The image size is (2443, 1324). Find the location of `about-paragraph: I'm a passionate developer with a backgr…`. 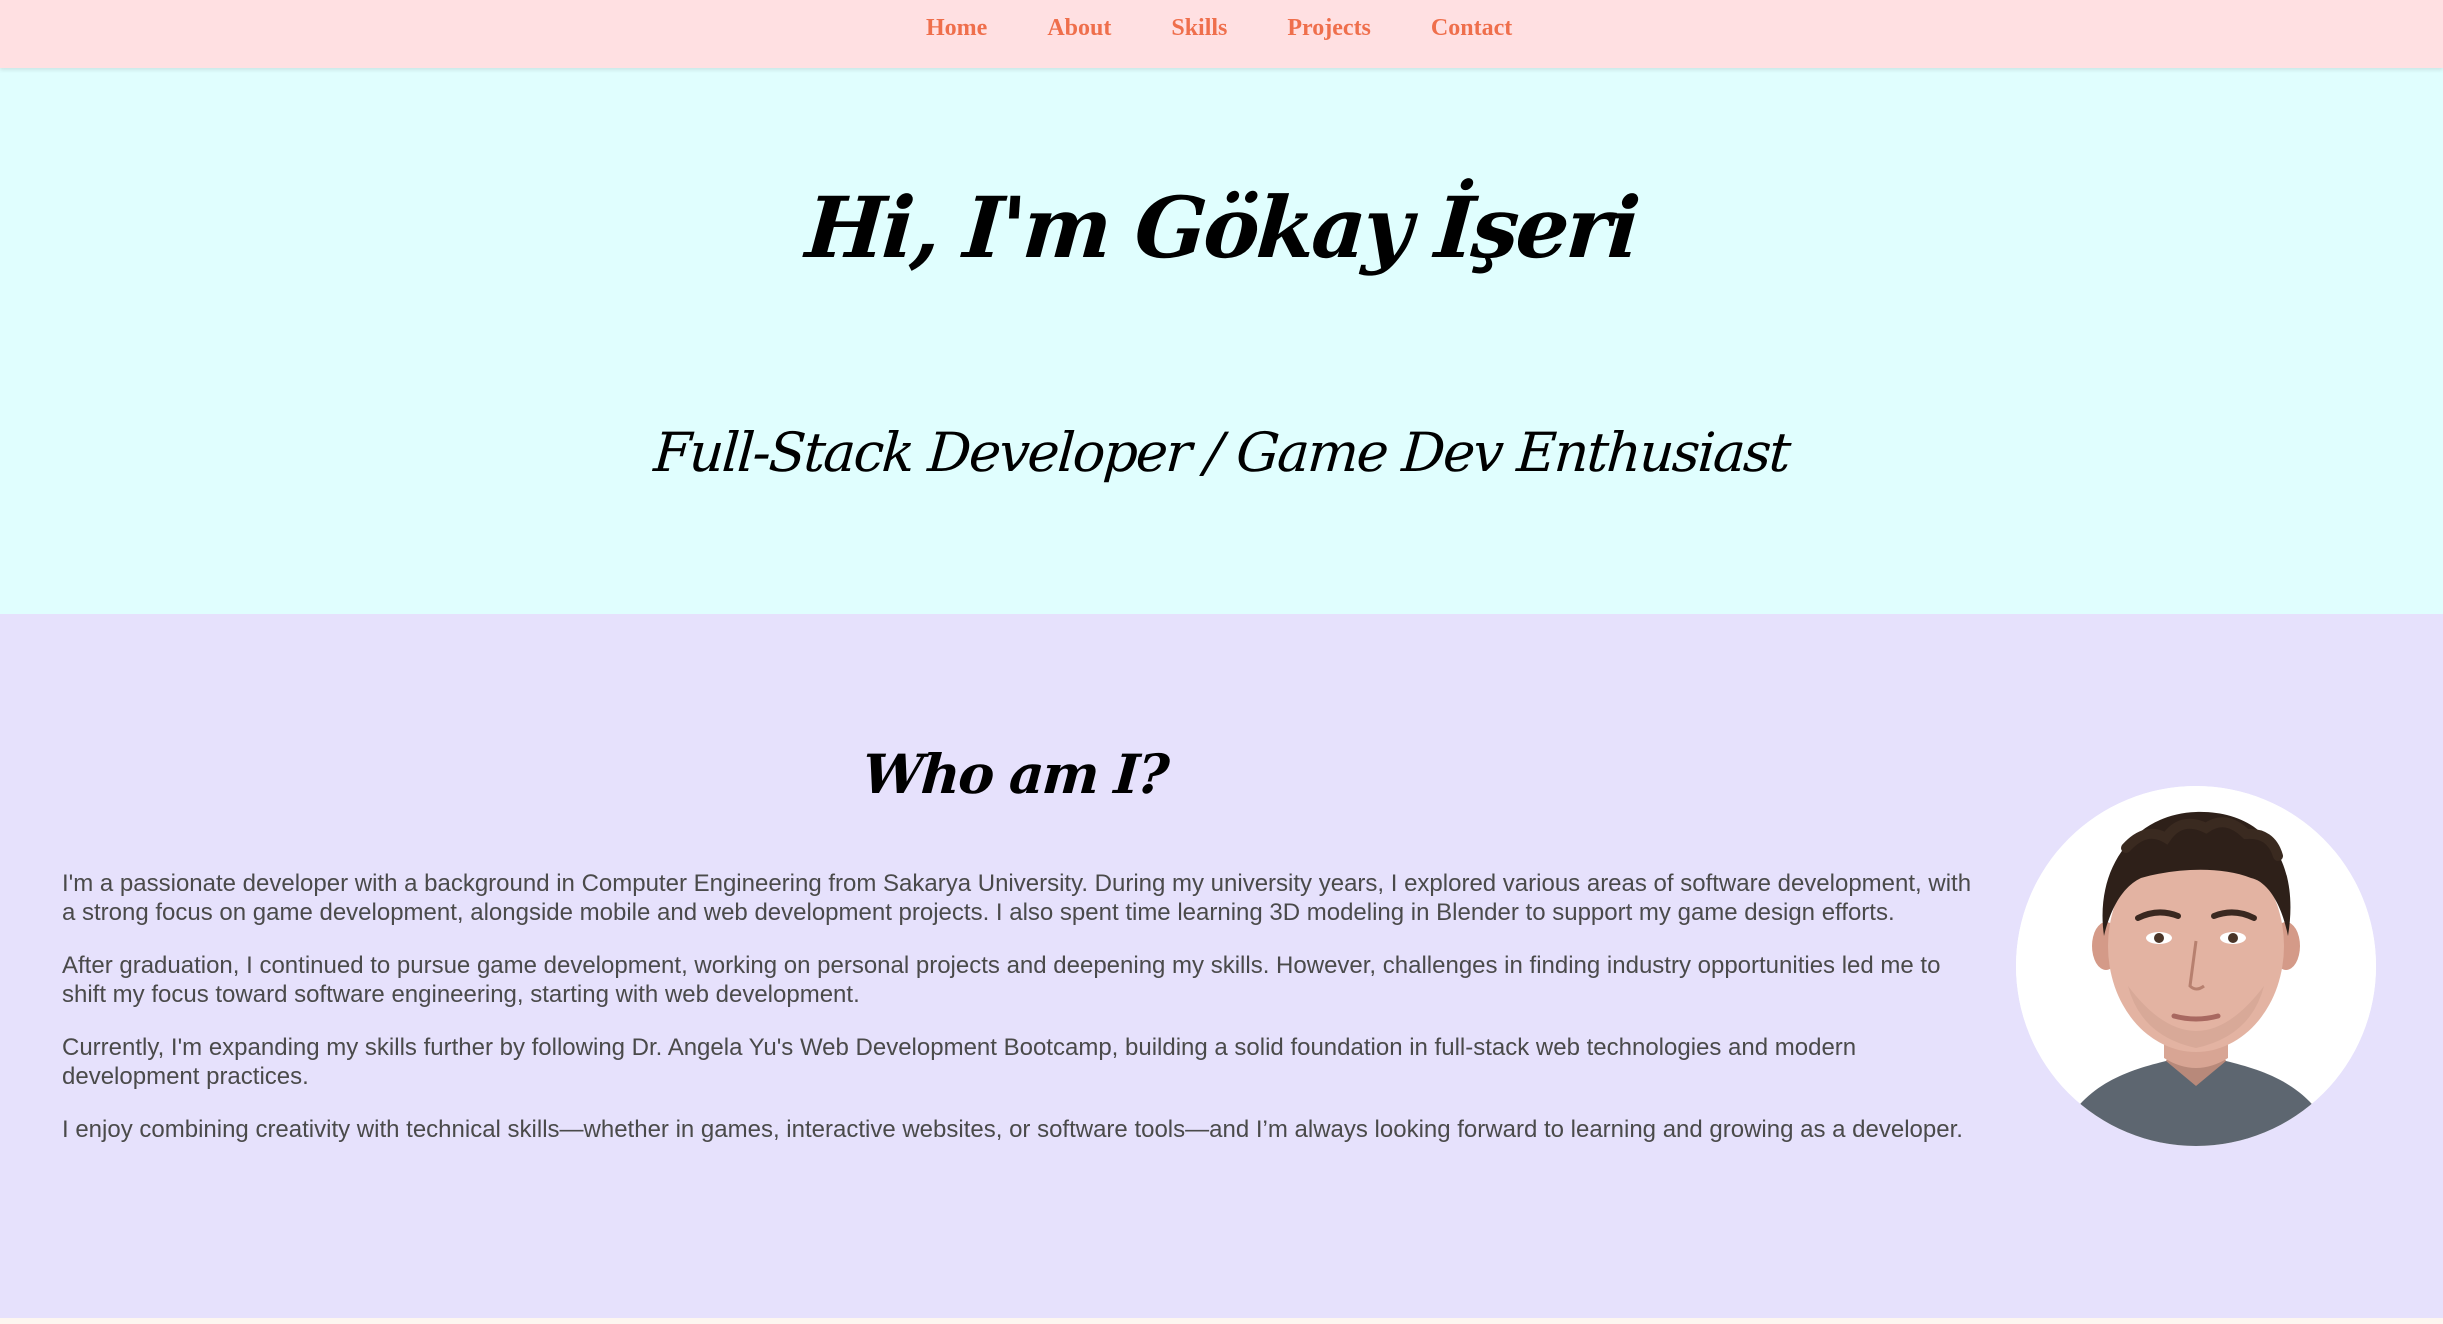

about-paragraph: I'm a passionate developer with a backgr… is located at coordinates (1017, 898).